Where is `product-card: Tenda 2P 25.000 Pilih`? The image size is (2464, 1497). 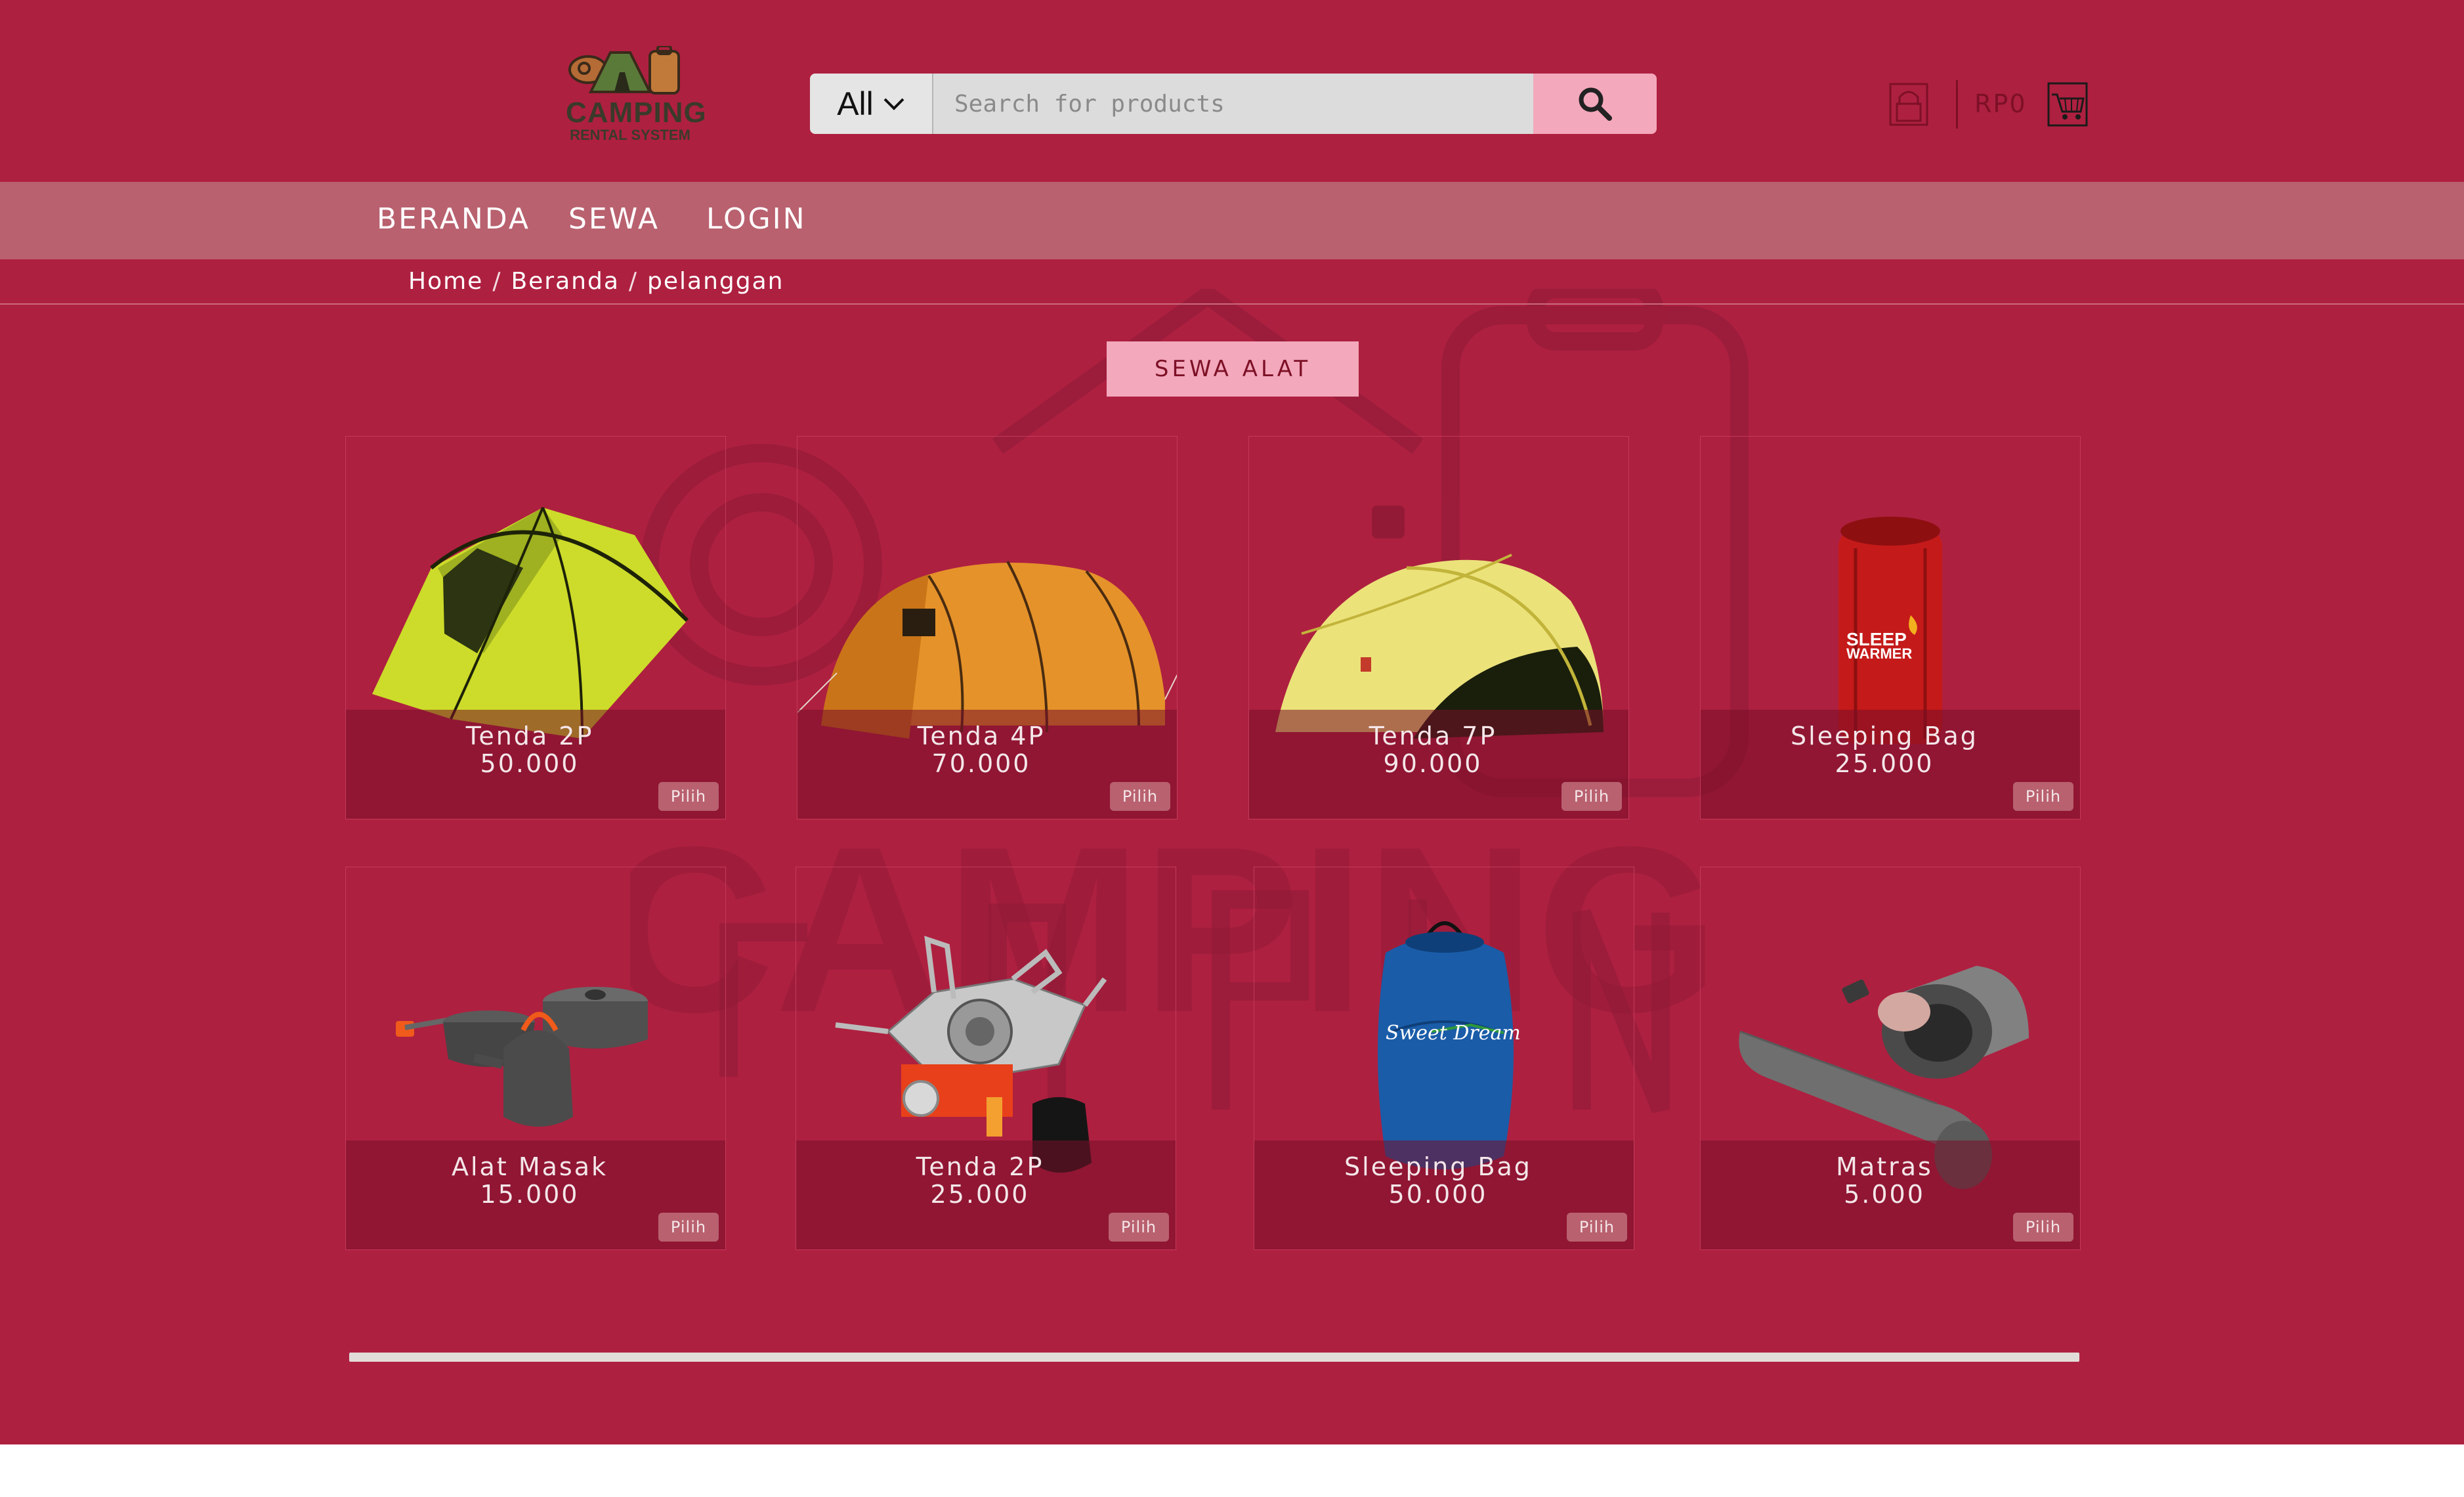
product-card: Tenda 2P 25.000 Pilih is located at coordinates (986, 1058).